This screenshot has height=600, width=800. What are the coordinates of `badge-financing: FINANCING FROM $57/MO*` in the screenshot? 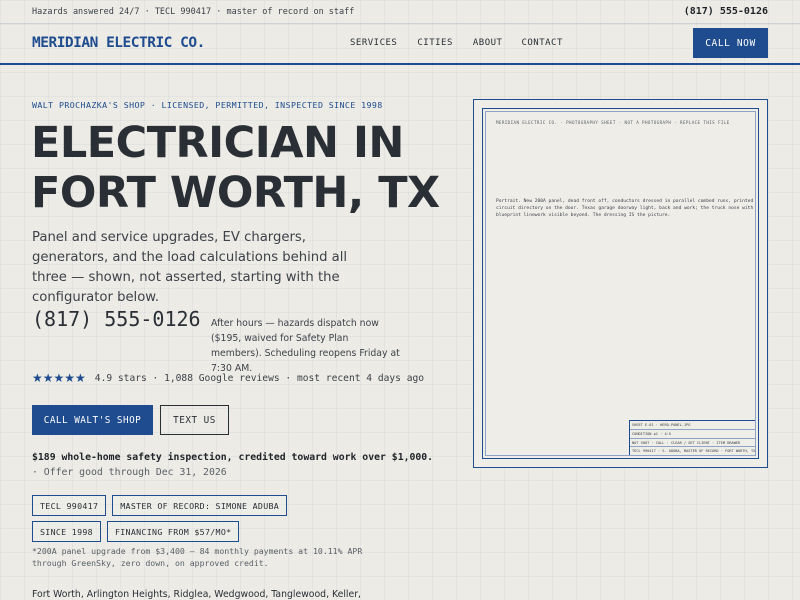 It's located at (173, 531).